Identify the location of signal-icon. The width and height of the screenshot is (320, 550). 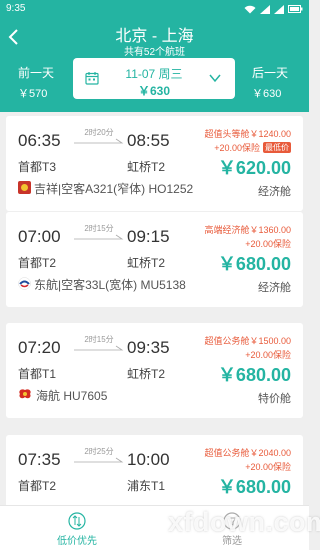
(265, 9).